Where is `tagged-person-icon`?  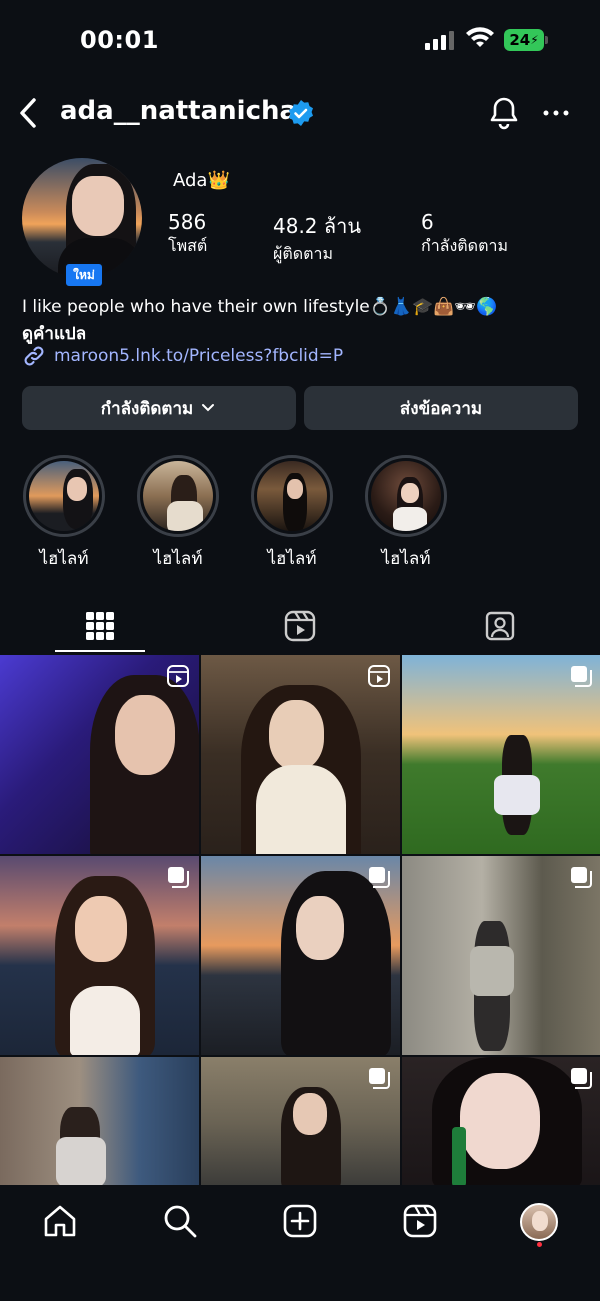 tagged-person-icon is located at coordinates (500, 626).